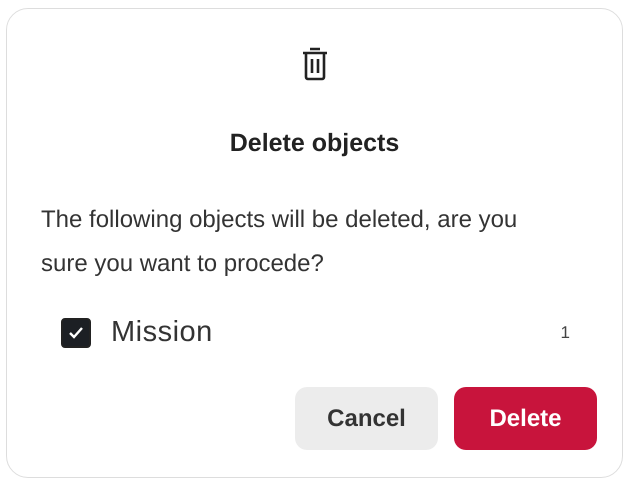 The image size is (623, 483). I want to click on checkbox, so click(76, 333).